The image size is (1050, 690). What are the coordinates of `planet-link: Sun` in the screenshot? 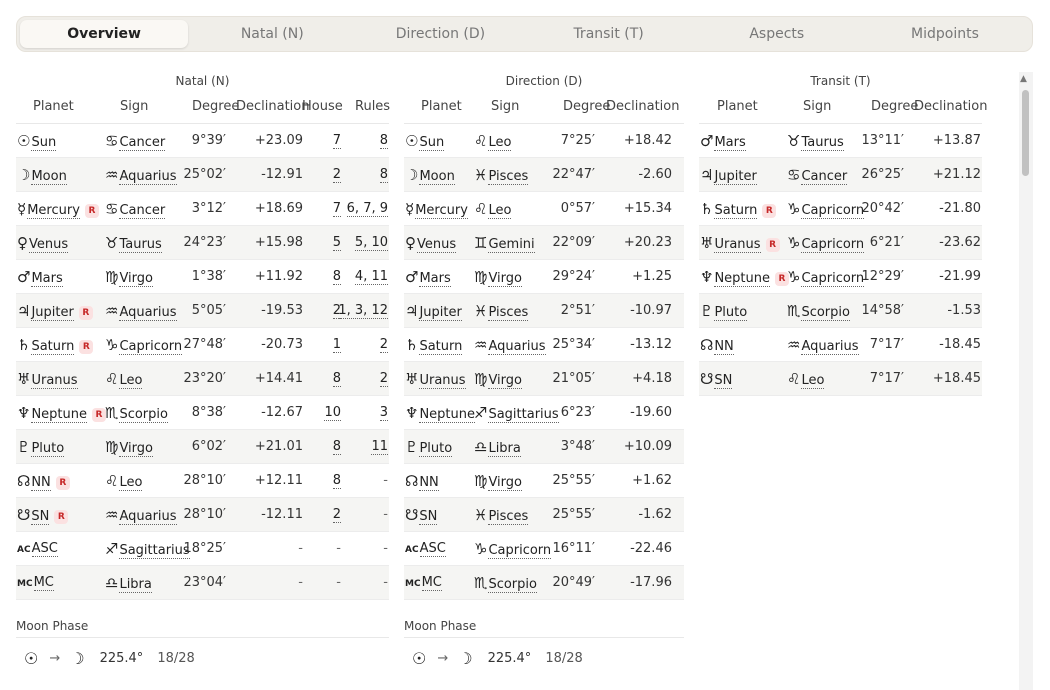 It's located at (432, 143).